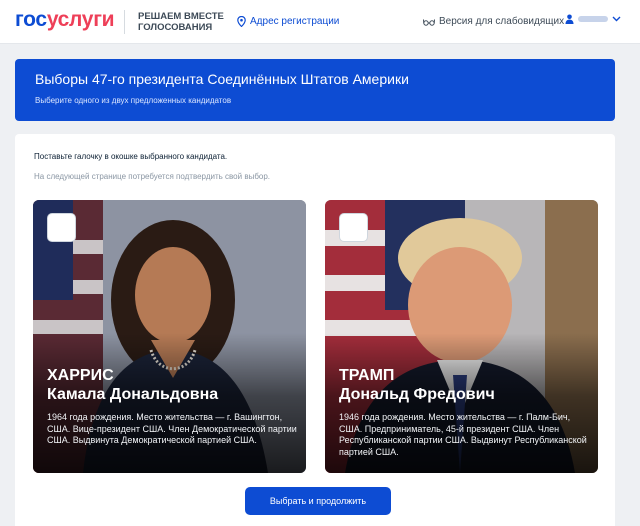 The height and width of the screenshot is (526, 640). Describe the element at coordinates (616, 19) in the screenshot. I see `chevron-down-icon` at that location.